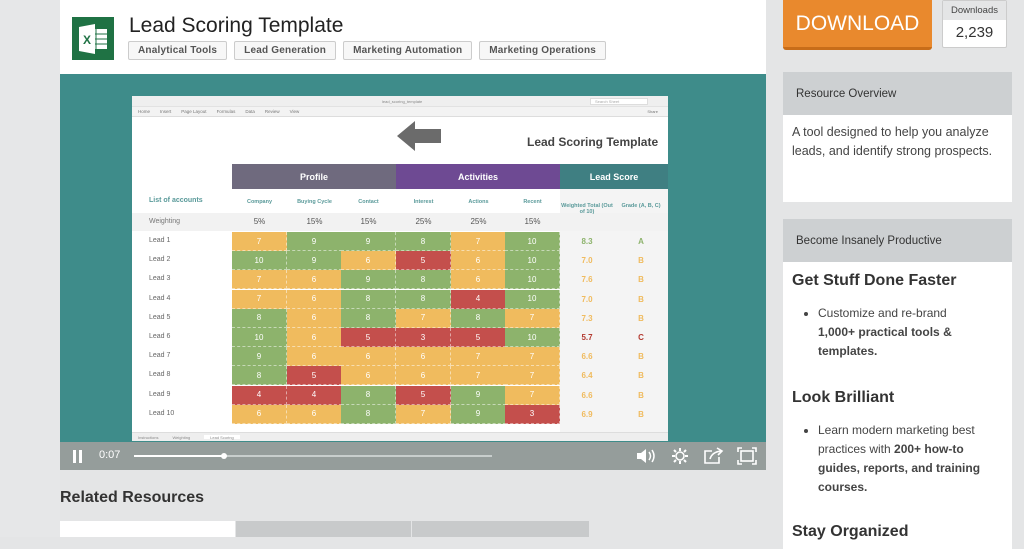 This screenshot has width=1024, height=549. Describe the element at coordinates (897, 93) in the screenshot. I see `panel-title: Resource Overview` at that location.